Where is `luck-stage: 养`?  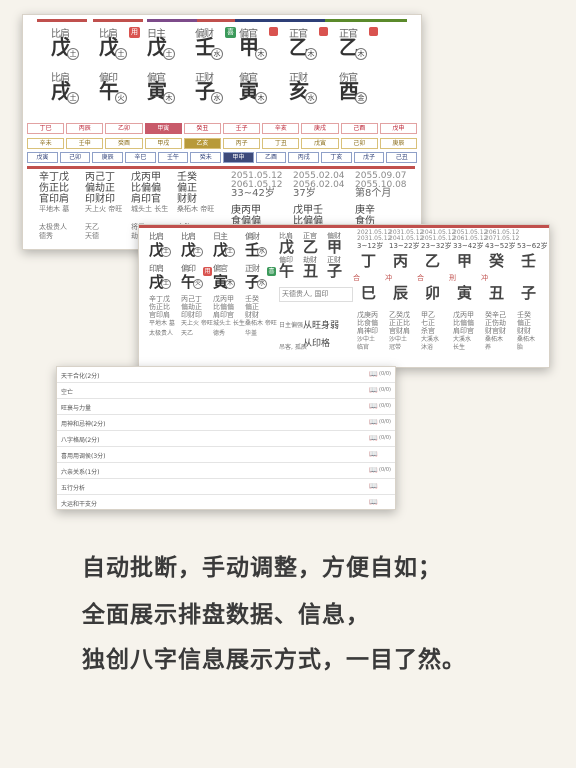
luck-stage: 养 is located at coordinates (488, 347).